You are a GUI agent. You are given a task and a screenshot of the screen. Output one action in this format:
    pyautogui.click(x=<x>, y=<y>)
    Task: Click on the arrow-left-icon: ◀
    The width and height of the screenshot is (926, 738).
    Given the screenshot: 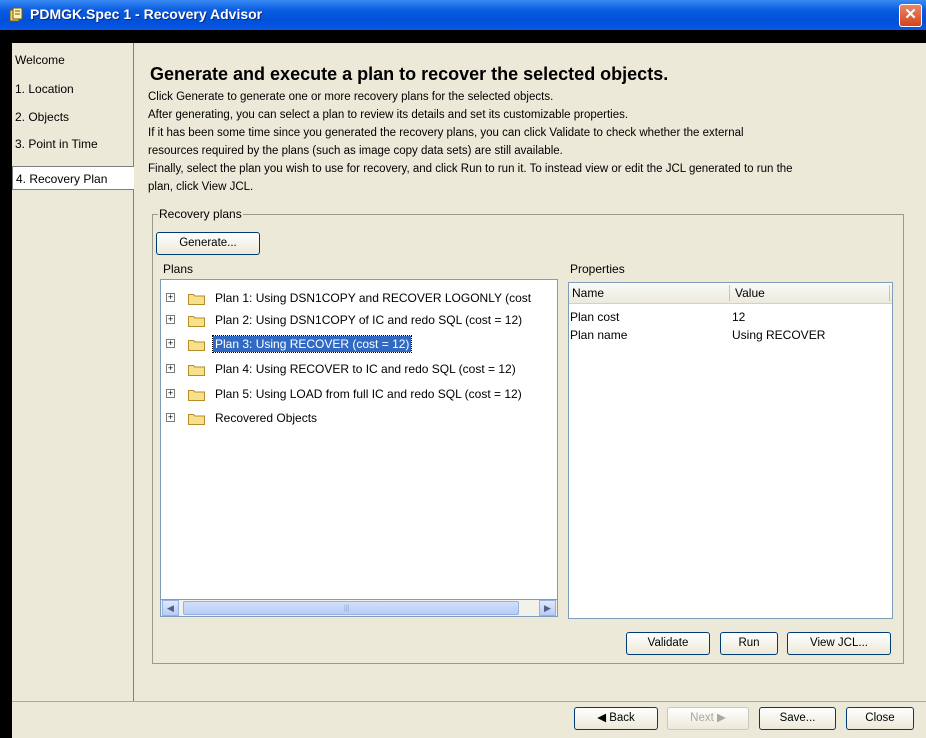 What is the action you would take?
    pyautogui.click(x=170, y=608)
    